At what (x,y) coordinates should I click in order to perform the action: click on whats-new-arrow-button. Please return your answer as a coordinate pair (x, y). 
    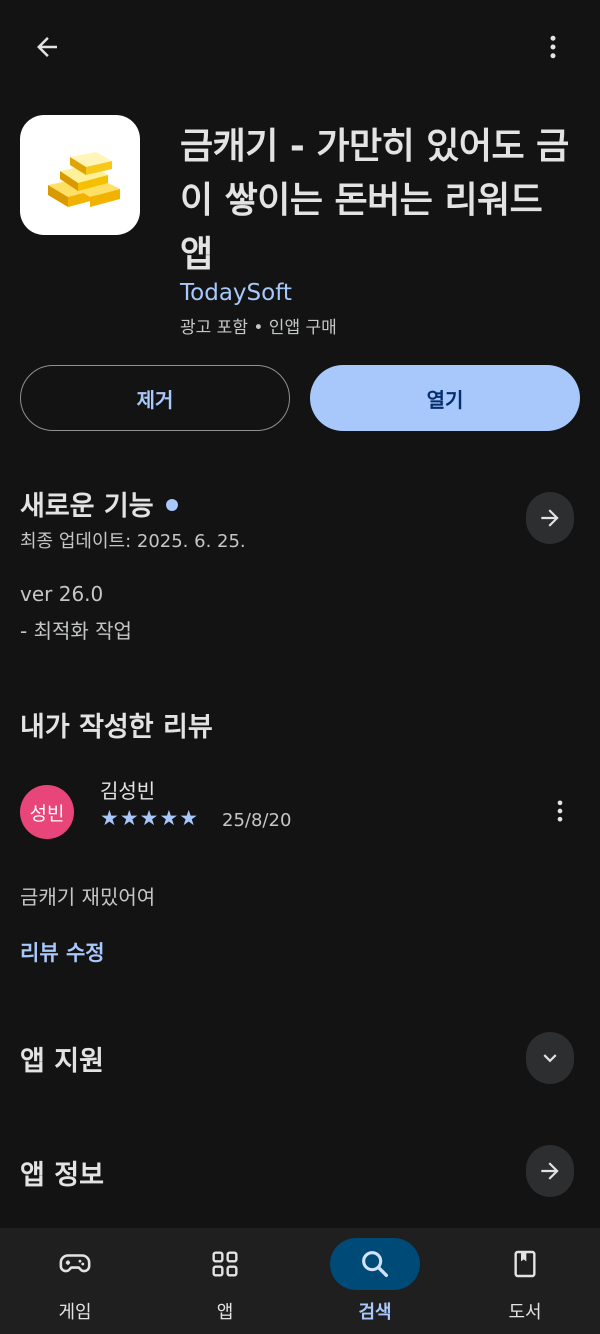
    Looking at the image, I should click on (550, 518).